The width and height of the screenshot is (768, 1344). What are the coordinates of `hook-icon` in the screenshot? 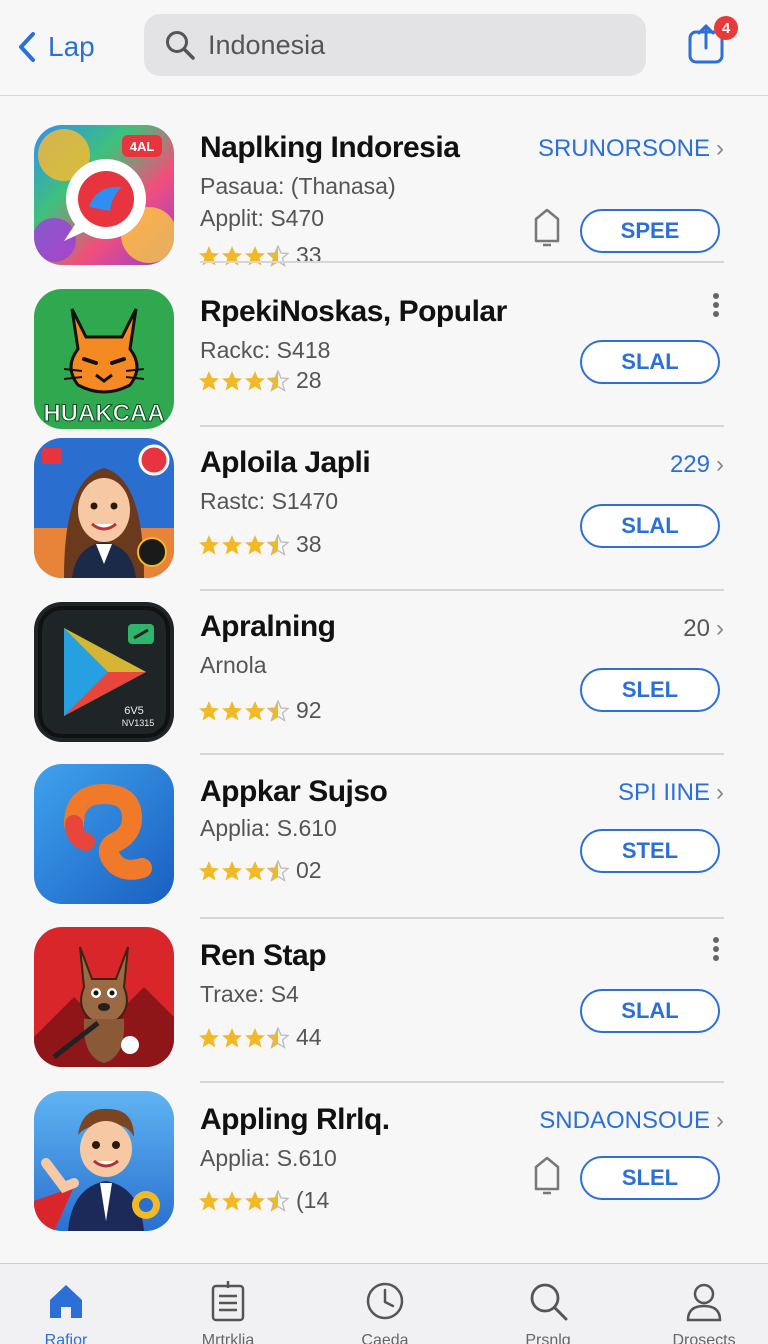 It's located at (104, 834).